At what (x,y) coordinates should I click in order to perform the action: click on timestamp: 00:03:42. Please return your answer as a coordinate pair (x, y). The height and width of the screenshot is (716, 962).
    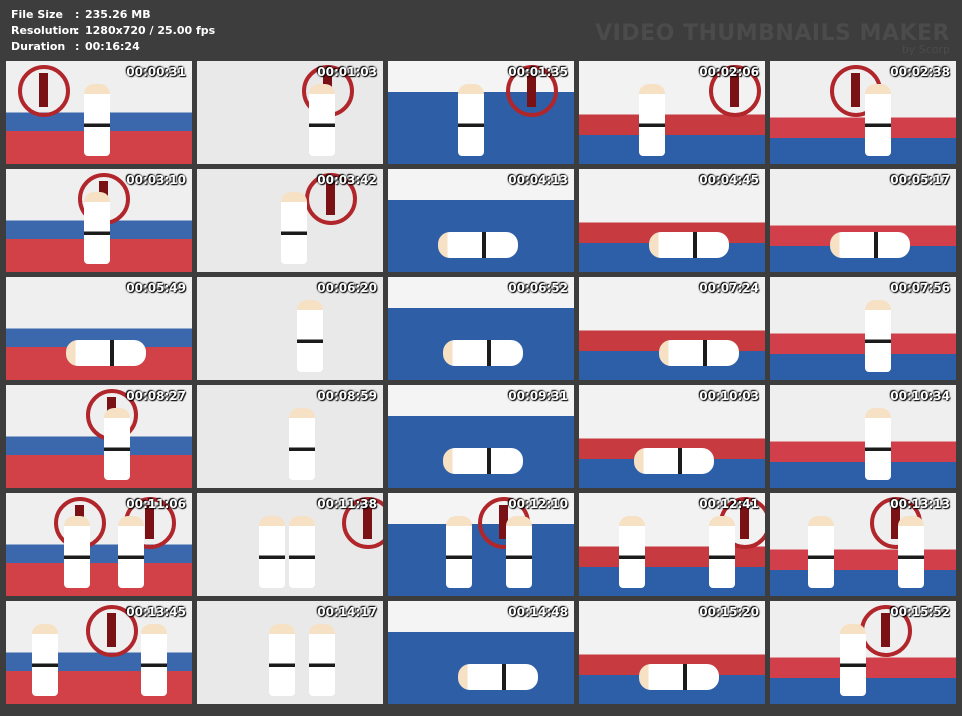
    Looking at the image, I should click on (347, 180).